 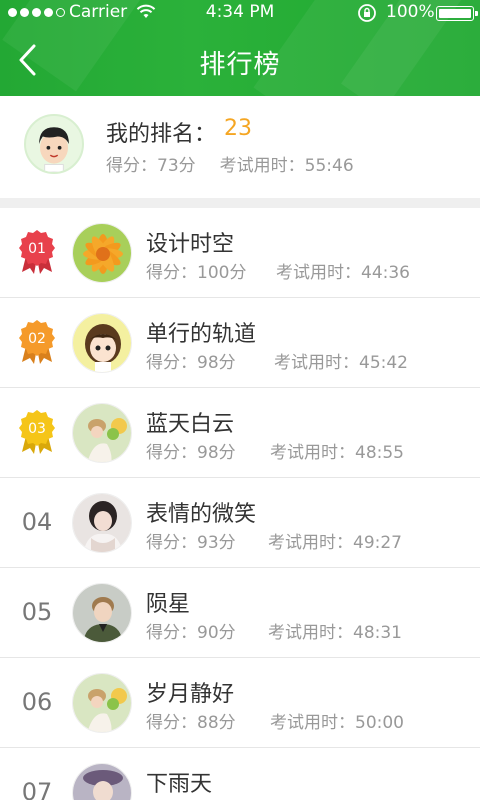 What do you see at coordinates (337, 723) in the screenshot?
I see `player-duration: 考试用时：50:00` at bounding box center [337, 723].